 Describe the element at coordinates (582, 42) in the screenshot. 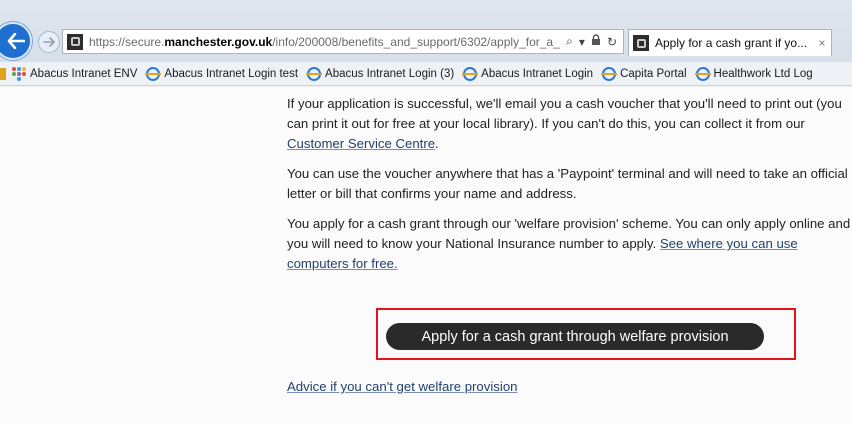

I see `dropdown-icon: ▾` at that location.